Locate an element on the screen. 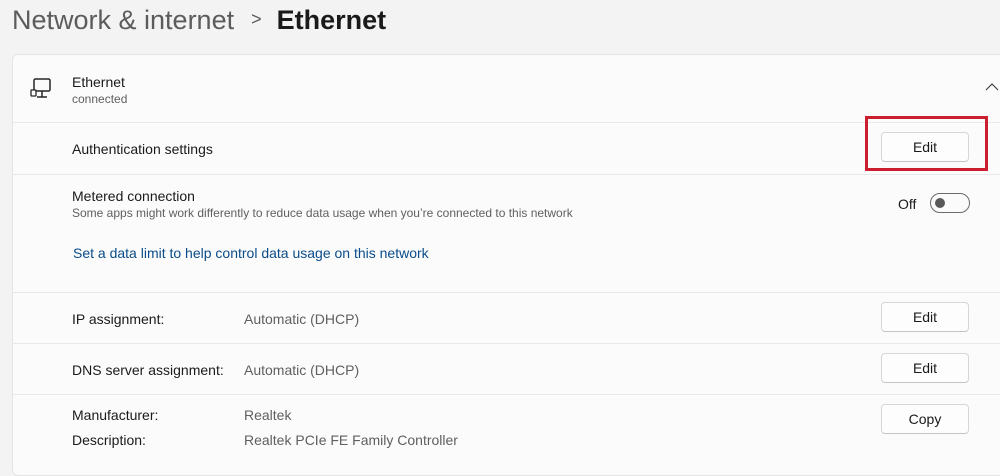 The height and width of the screenshot is (476, 1000). metered-toggle-state: Off is located at coordinates (907, 204).